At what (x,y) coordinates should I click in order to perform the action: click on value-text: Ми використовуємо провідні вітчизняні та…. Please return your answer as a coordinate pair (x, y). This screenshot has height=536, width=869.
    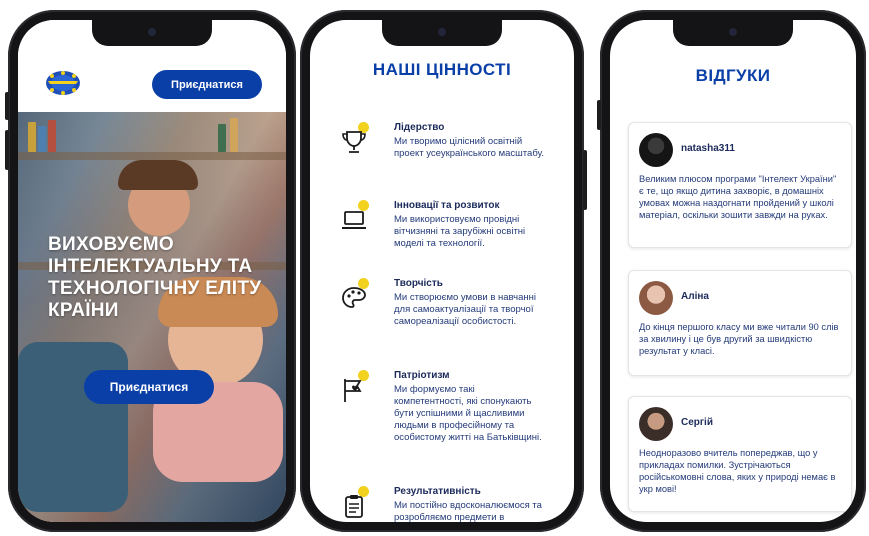
    Looking at the image, I should click on (460, 231).